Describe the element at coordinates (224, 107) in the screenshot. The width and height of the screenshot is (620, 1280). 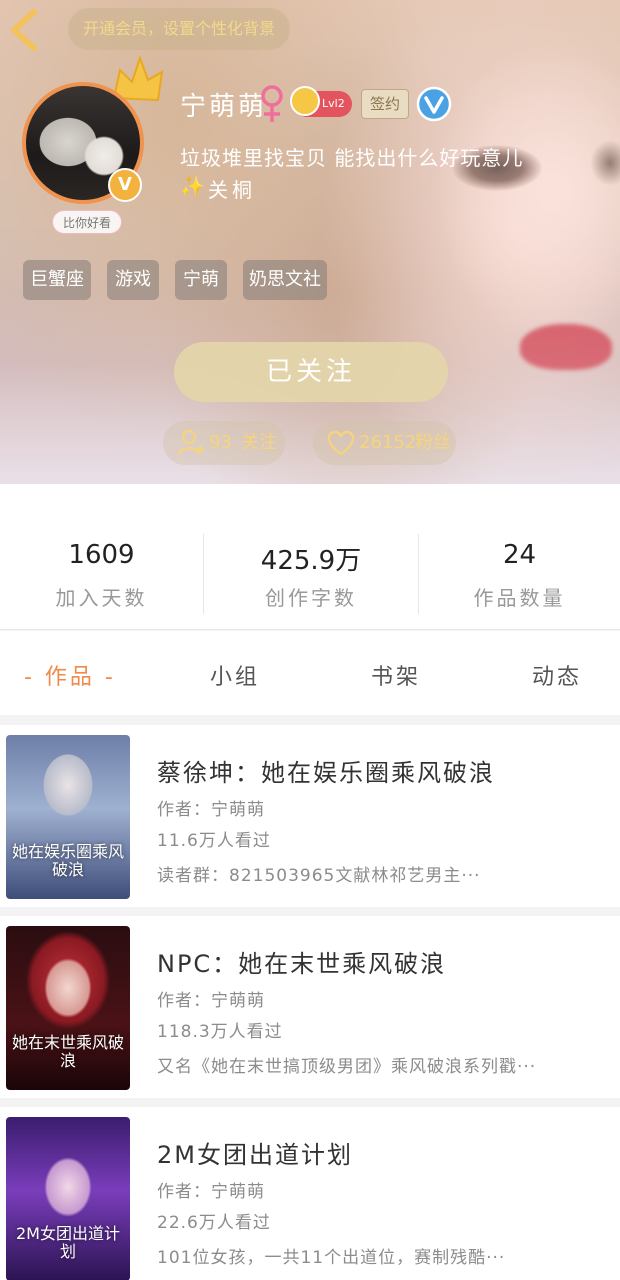
I see `username: 宁萌萌` at that location.